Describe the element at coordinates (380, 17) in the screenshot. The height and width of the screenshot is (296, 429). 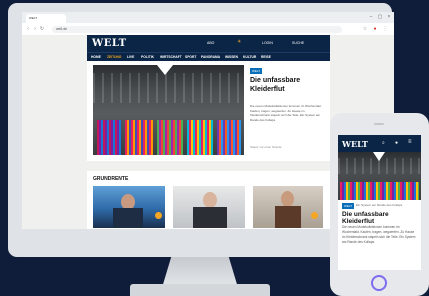
I see `maximize-icon: ▢` at that location.